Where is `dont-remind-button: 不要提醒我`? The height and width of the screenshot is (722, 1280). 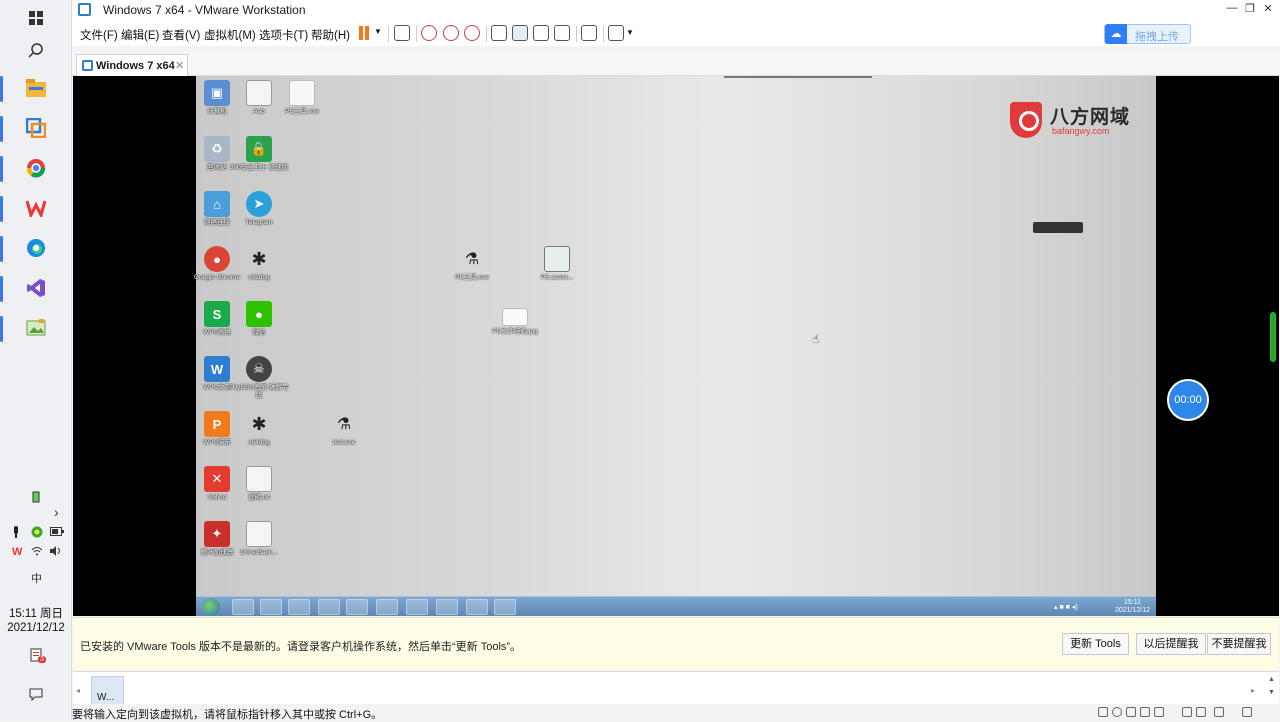 dont-remind-button: 不要提醒我 is located at coordinates (1239, 644).